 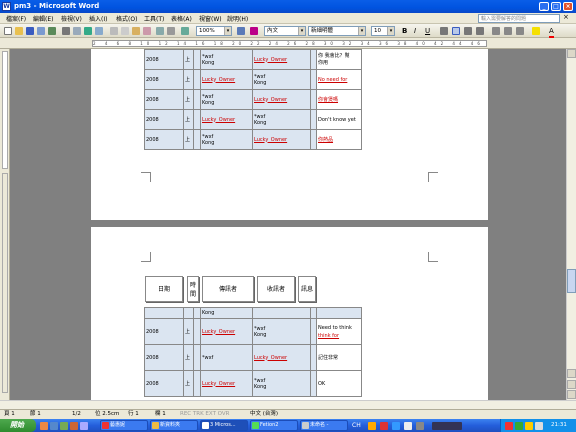 I want to click on spelling-icon, so click(x=88, y=31).